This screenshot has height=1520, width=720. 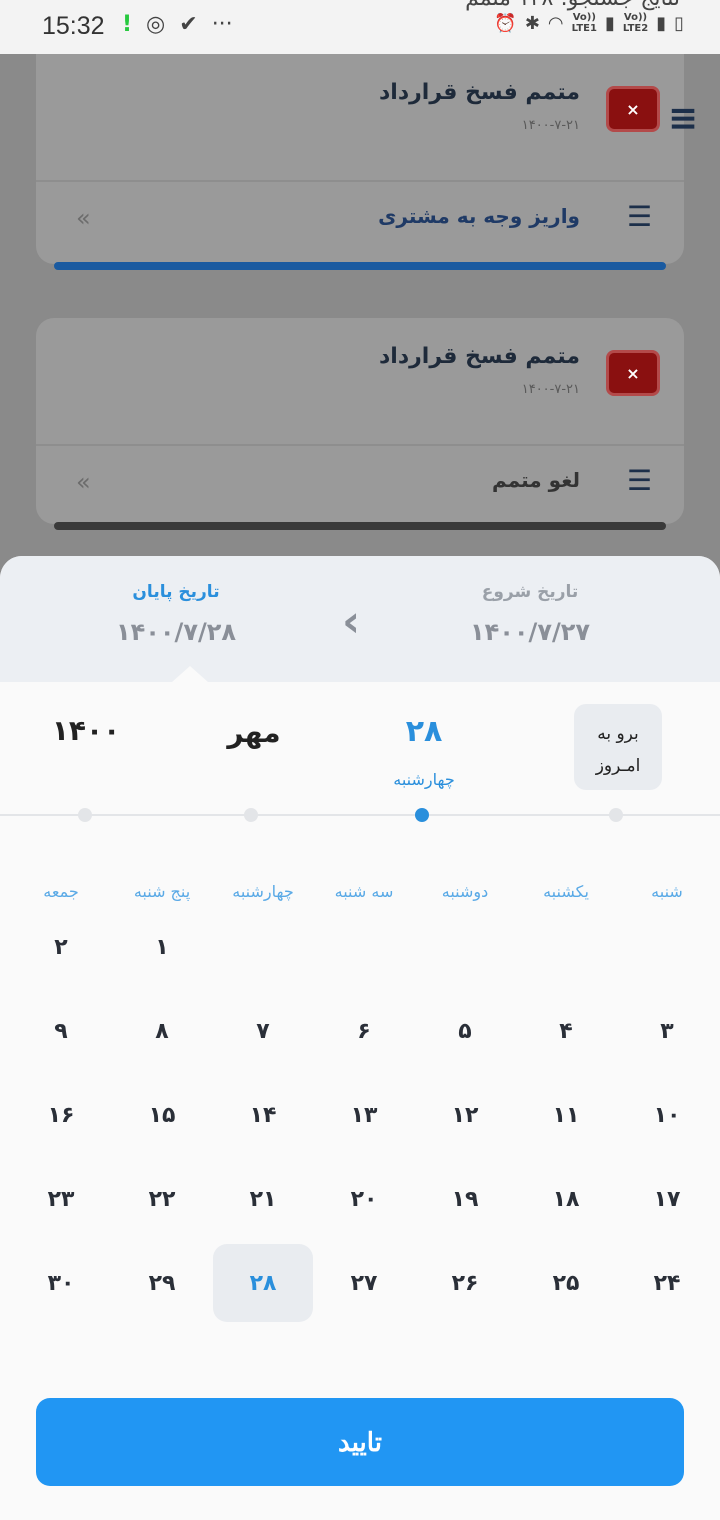 What do you see at coordinates (479, 216) in the screenshot?
I see `card-action-label: واریز وجه به مشتری` at bounding box center [479, 216].